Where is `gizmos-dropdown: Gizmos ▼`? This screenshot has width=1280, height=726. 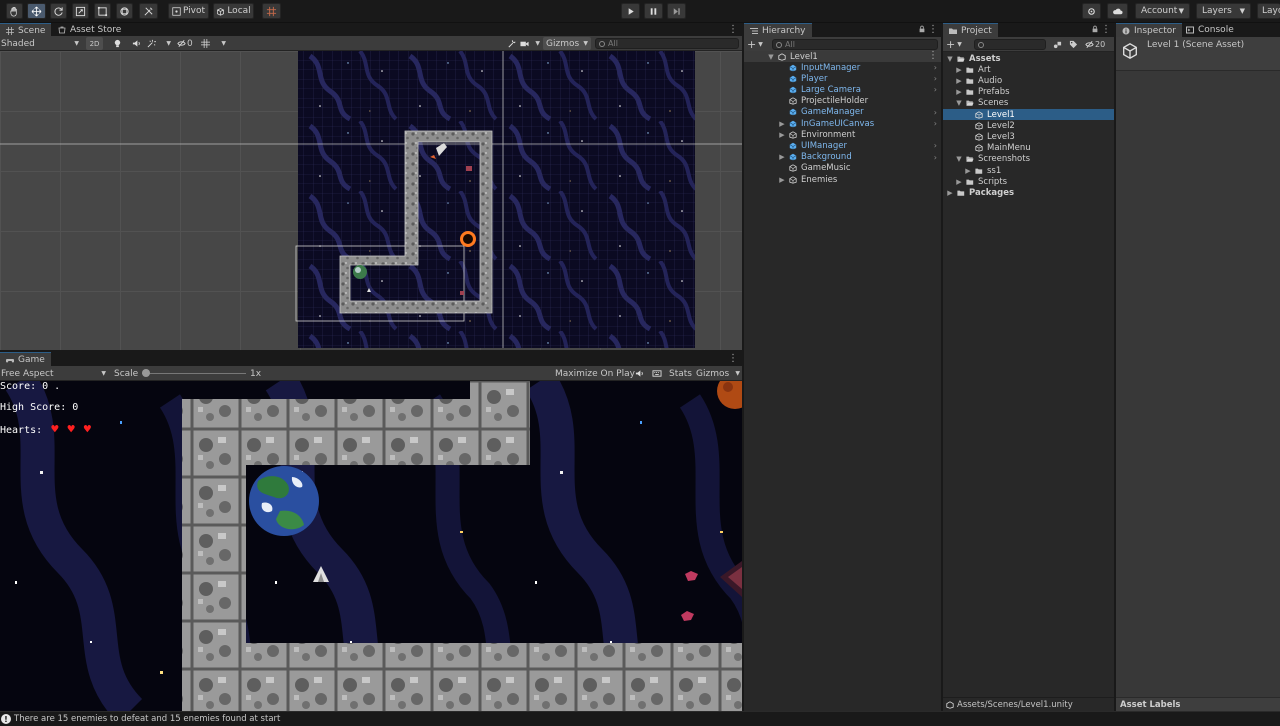
gizmos-dropdown: Gizmos ▼ is located at coordinates (567, 43).